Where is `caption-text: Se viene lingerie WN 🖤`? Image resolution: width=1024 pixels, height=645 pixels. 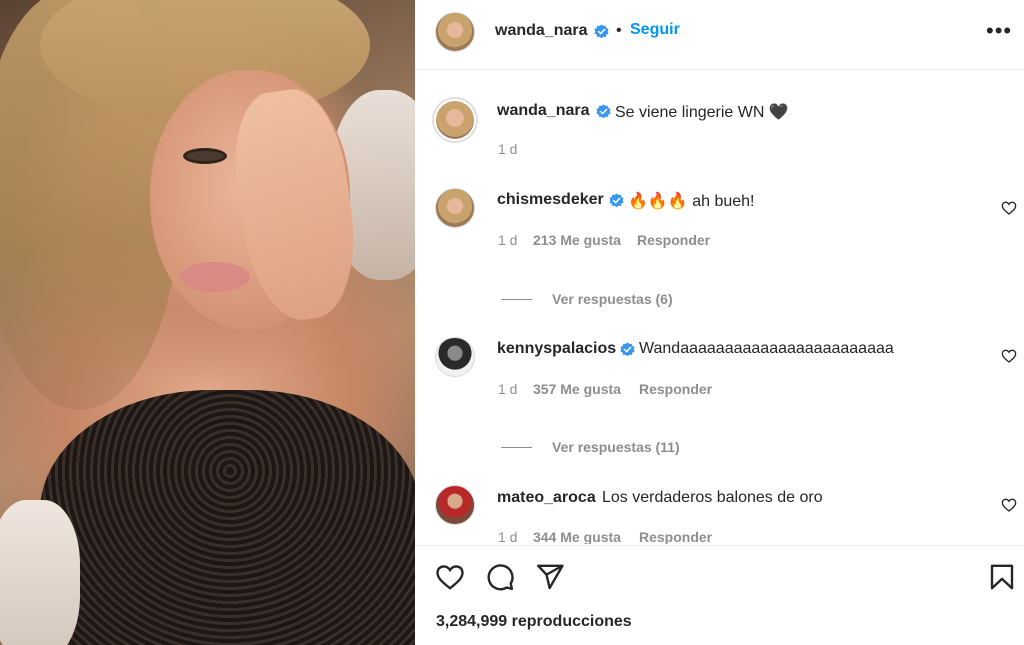 caption-text: Se viene lingerie WN 🖤 is located at coordinates (702, 112).